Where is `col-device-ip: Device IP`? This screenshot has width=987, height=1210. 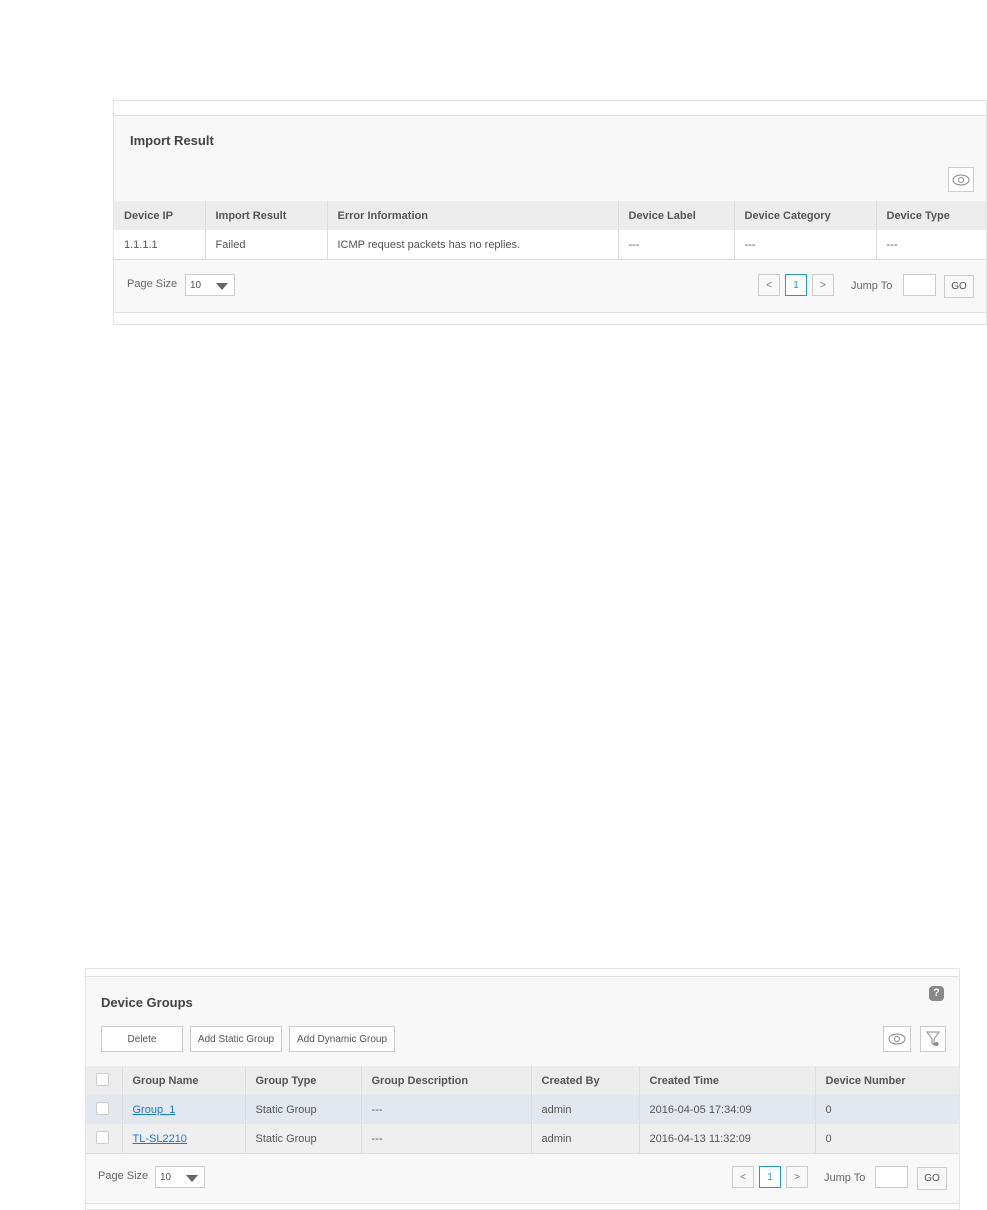 col-device-ip: Device IP is located at coordinates (160, 215).